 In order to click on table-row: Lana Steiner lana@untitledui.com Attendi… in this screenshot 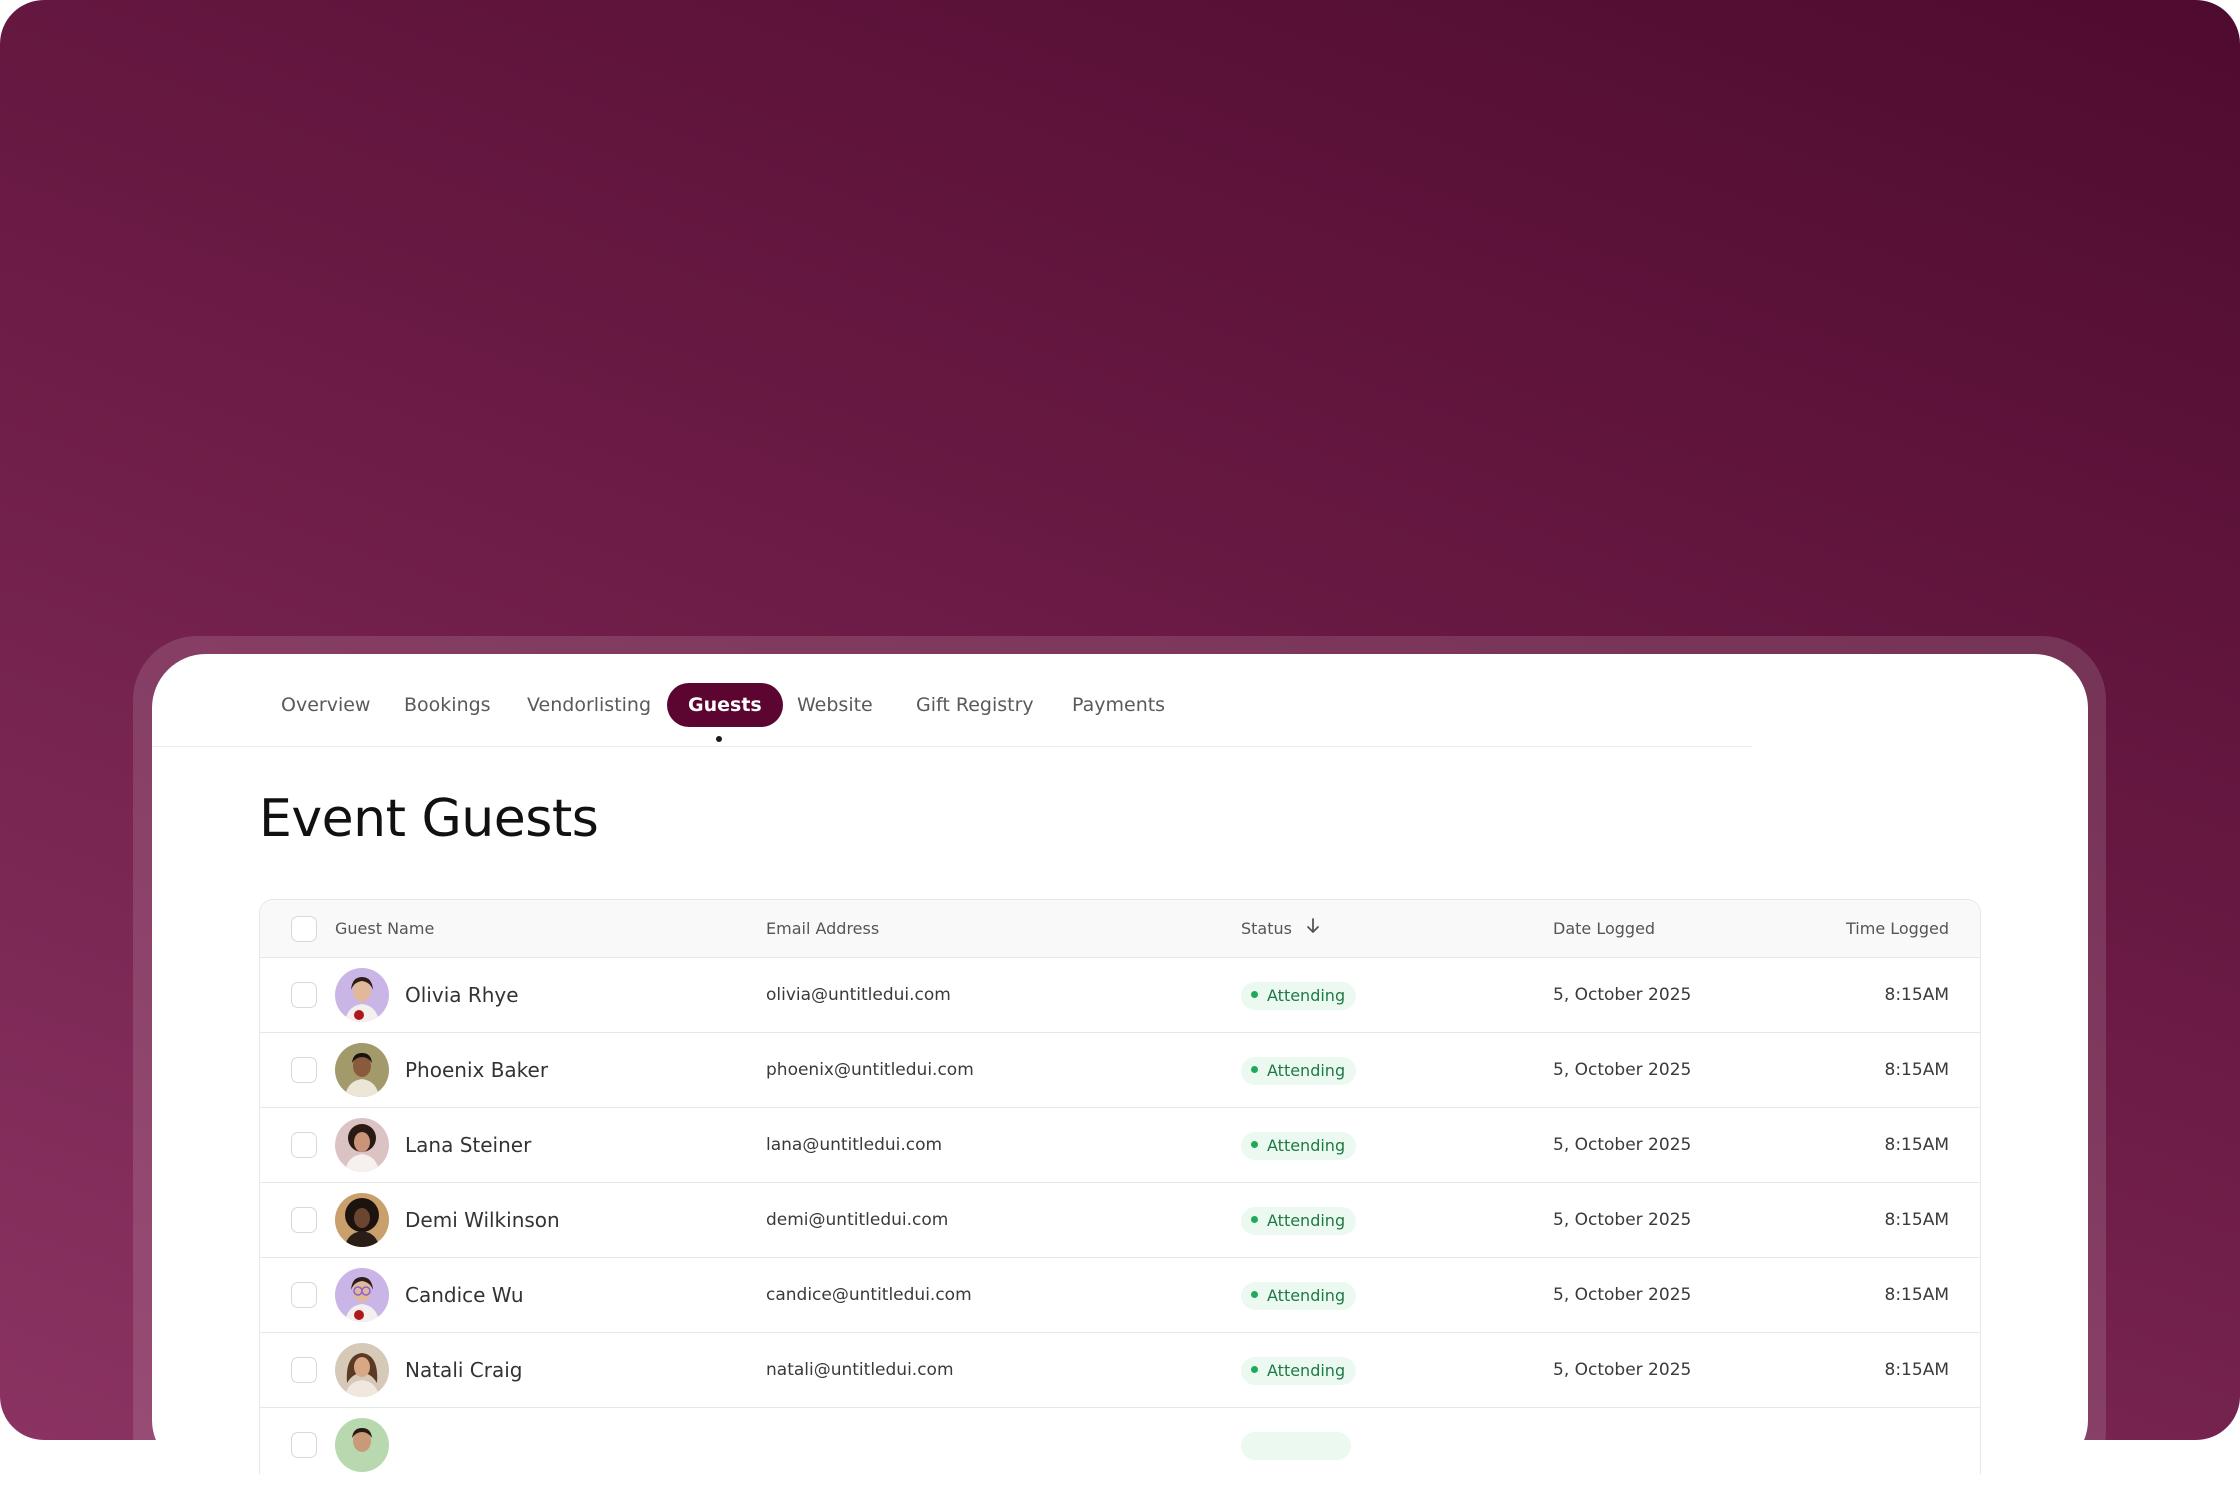, I will do `click(1120, 1145)`.